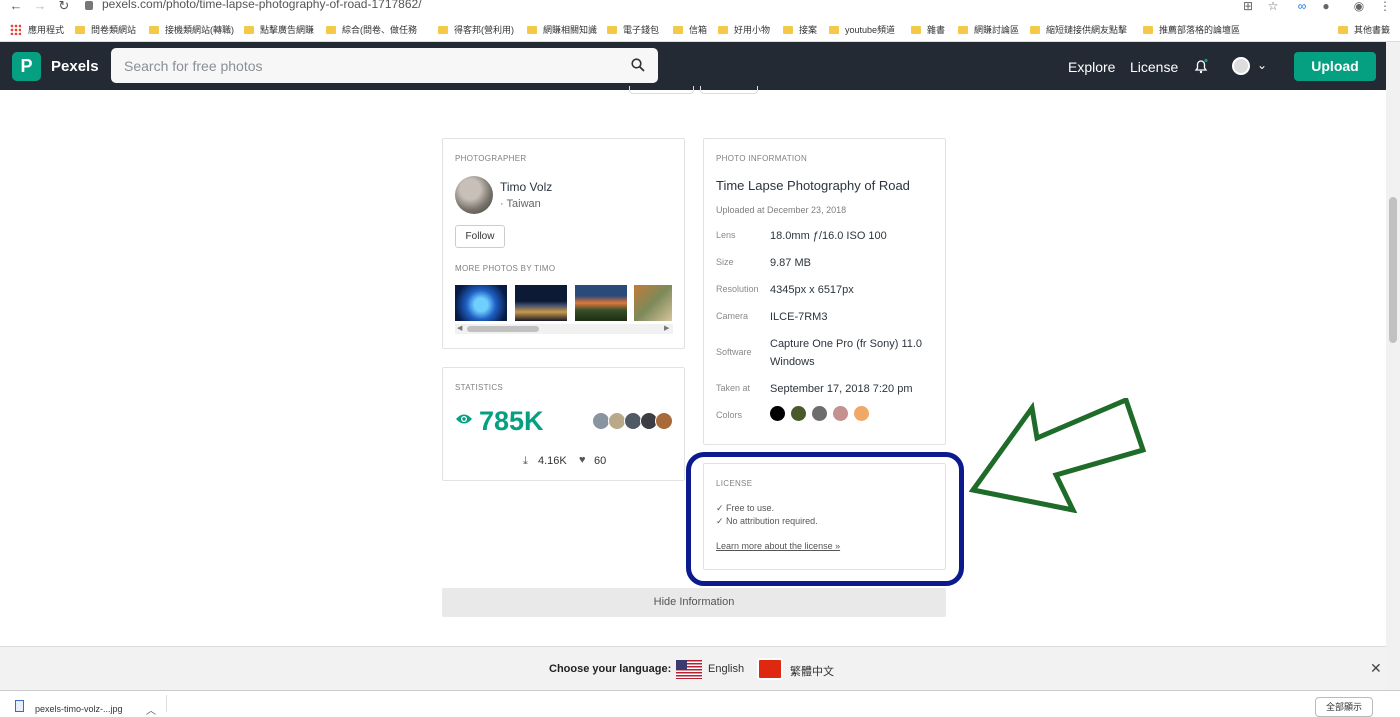 This screenshot has height=717, width=1400. What do you see at coordinates (744, 30) in the screenshot?
I see `bookmark-item: 好用小物` at bounding box center [744, 30].